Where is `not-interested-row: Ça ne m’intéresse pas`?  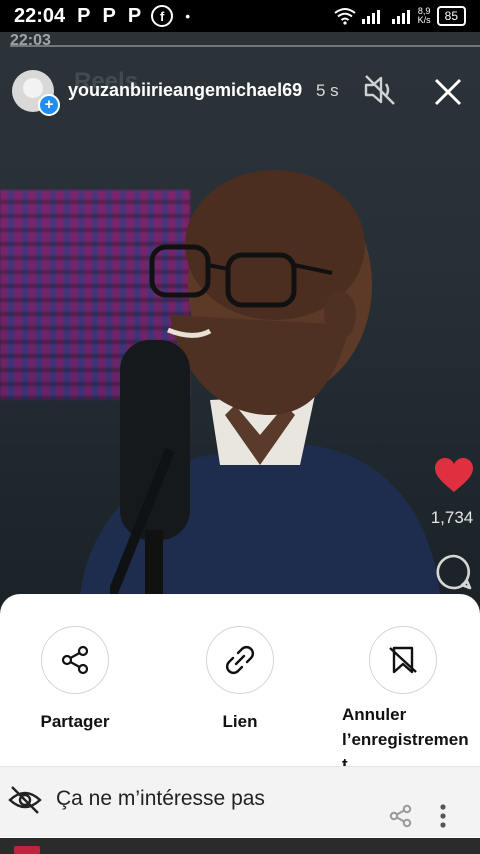
not-interested-row: Ça ne m’intéresse pas is located at coordinates (240, 802).